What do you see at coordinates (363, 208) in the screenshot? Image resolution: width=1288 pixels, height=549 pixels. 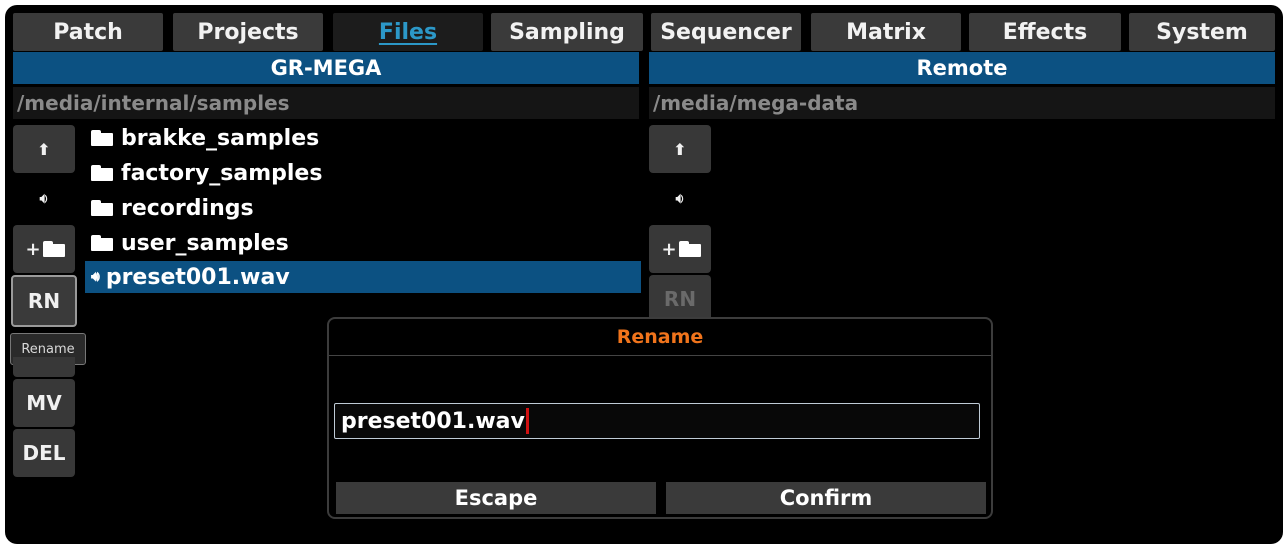 I see `list-item: recordings` at bounding box center [363, 208].